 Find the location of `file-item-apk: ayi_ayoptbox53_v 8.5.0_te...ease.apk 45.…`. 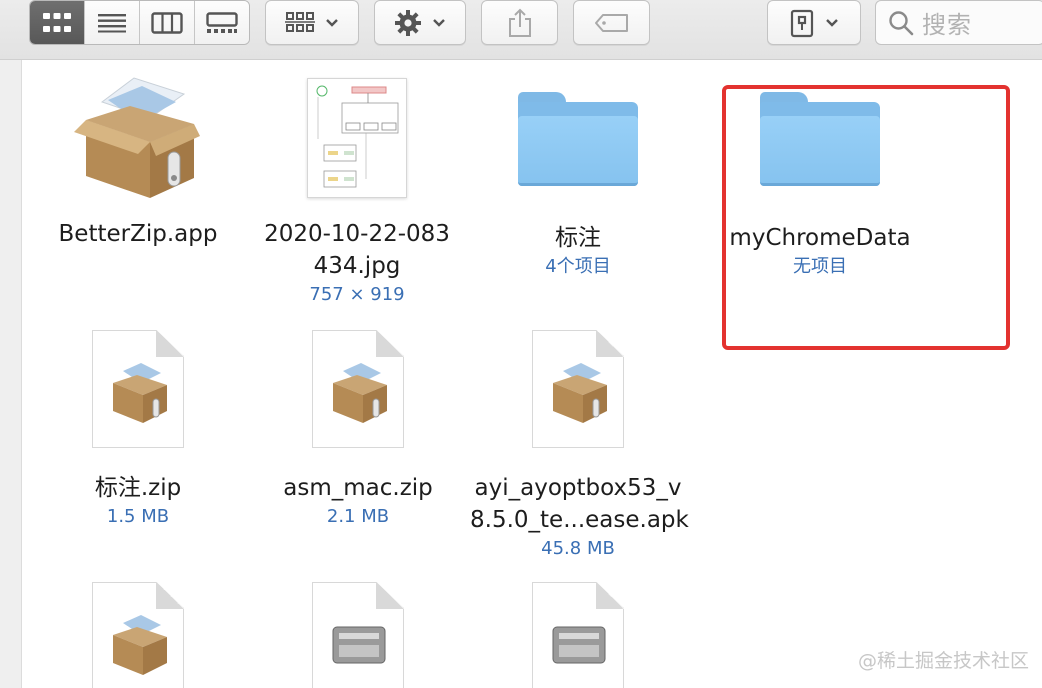

file-item-apk: ayi_ayoptbox53_v 8.5.0_te...ease.apk 45.… is located at coordinates (579, 446).